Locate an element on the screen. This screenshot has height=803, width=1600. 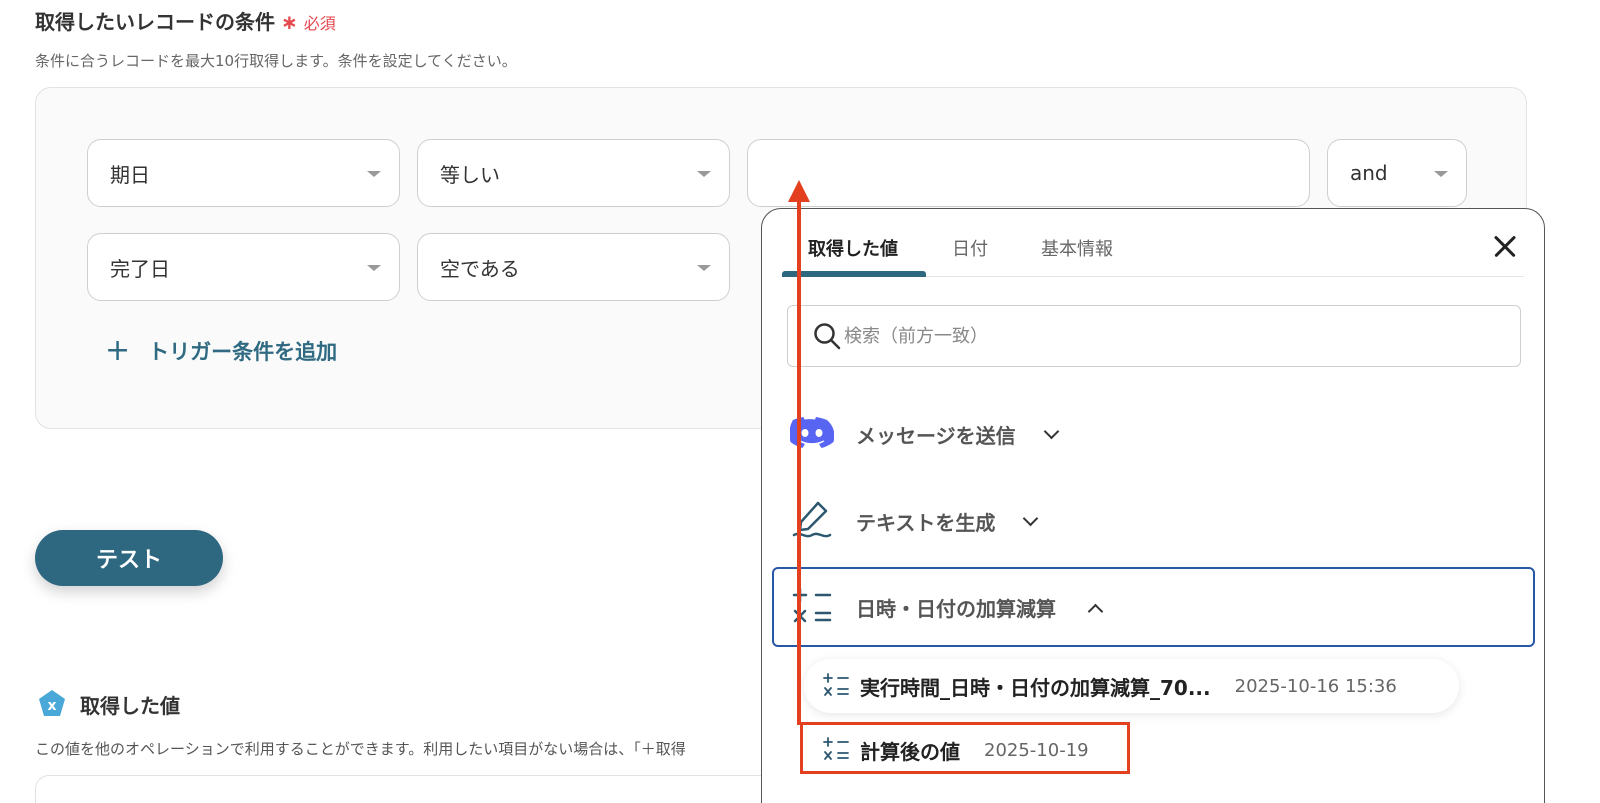
value-item-execution-time: 実行時間_日時・日付の加算減算_70... 2025-10-16 15:36 is located at coordinates (1131, 686).